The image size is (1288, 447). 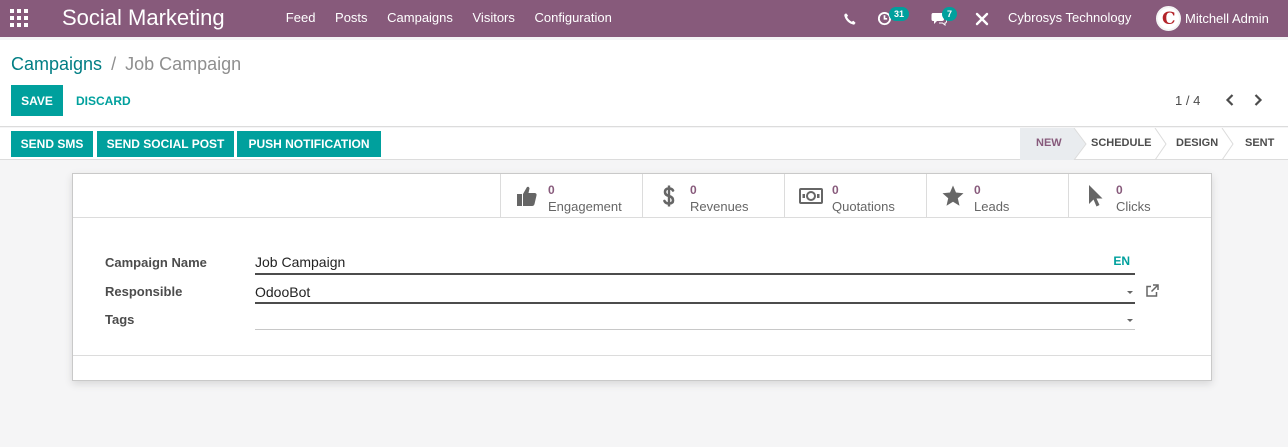 I want to click on tags-input, so click(x=695, y=321).